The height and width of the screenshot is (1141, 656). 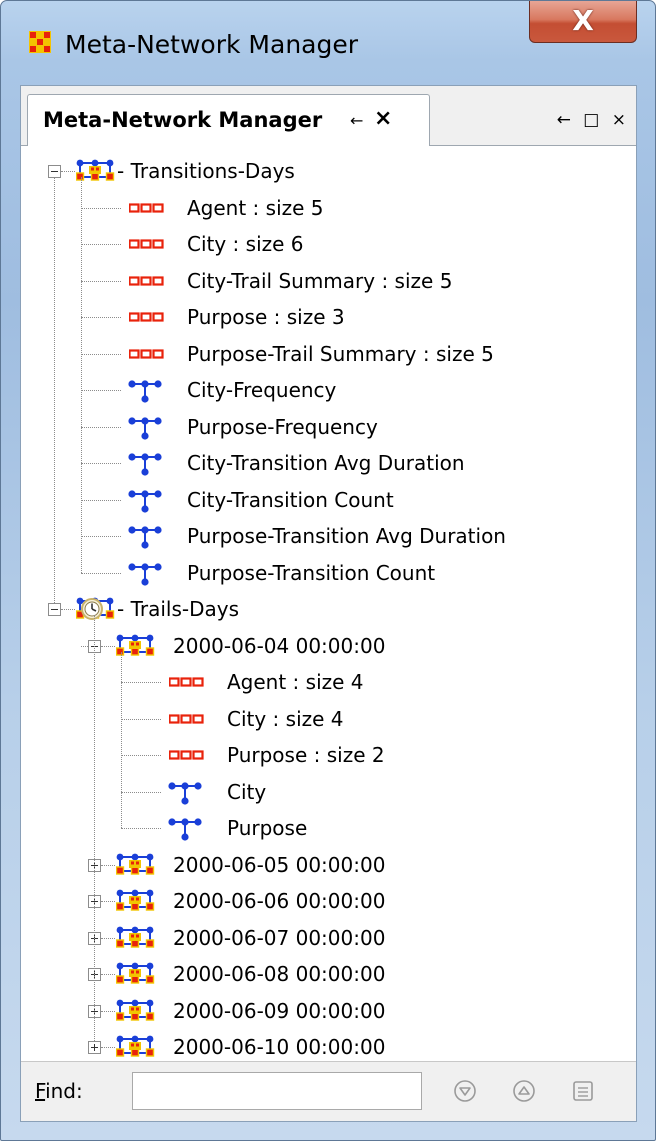 I want to click on tree-node-date-group: 2000-06-04 00:00:00, so click(x=279, y=646).